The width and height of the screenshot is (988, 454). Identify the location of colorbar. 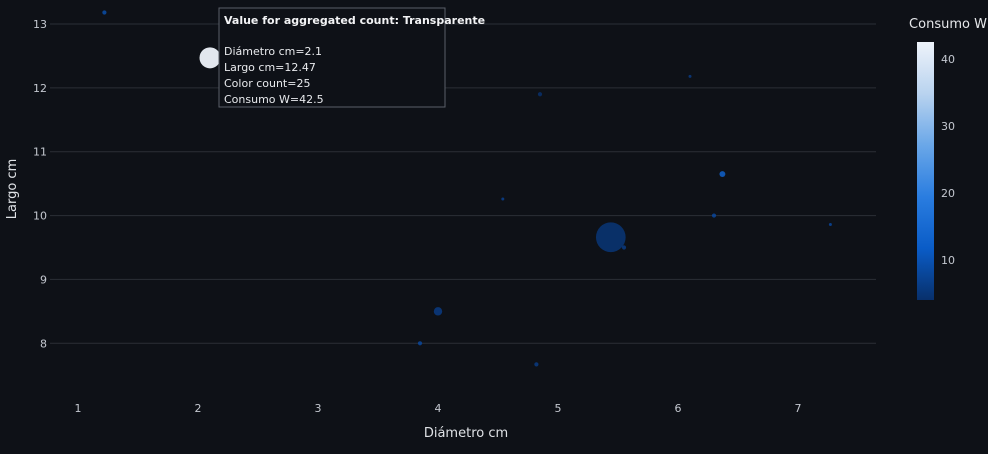
(925, 171).